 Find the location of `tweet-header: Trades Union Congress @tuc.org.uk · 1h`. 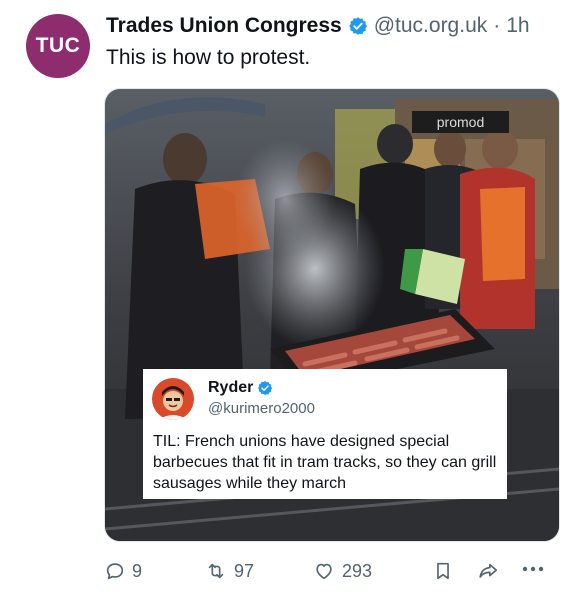

tweet-header: Trades Union Congress @tuc.org.uk · 1h is located at coordinates (333, 26).